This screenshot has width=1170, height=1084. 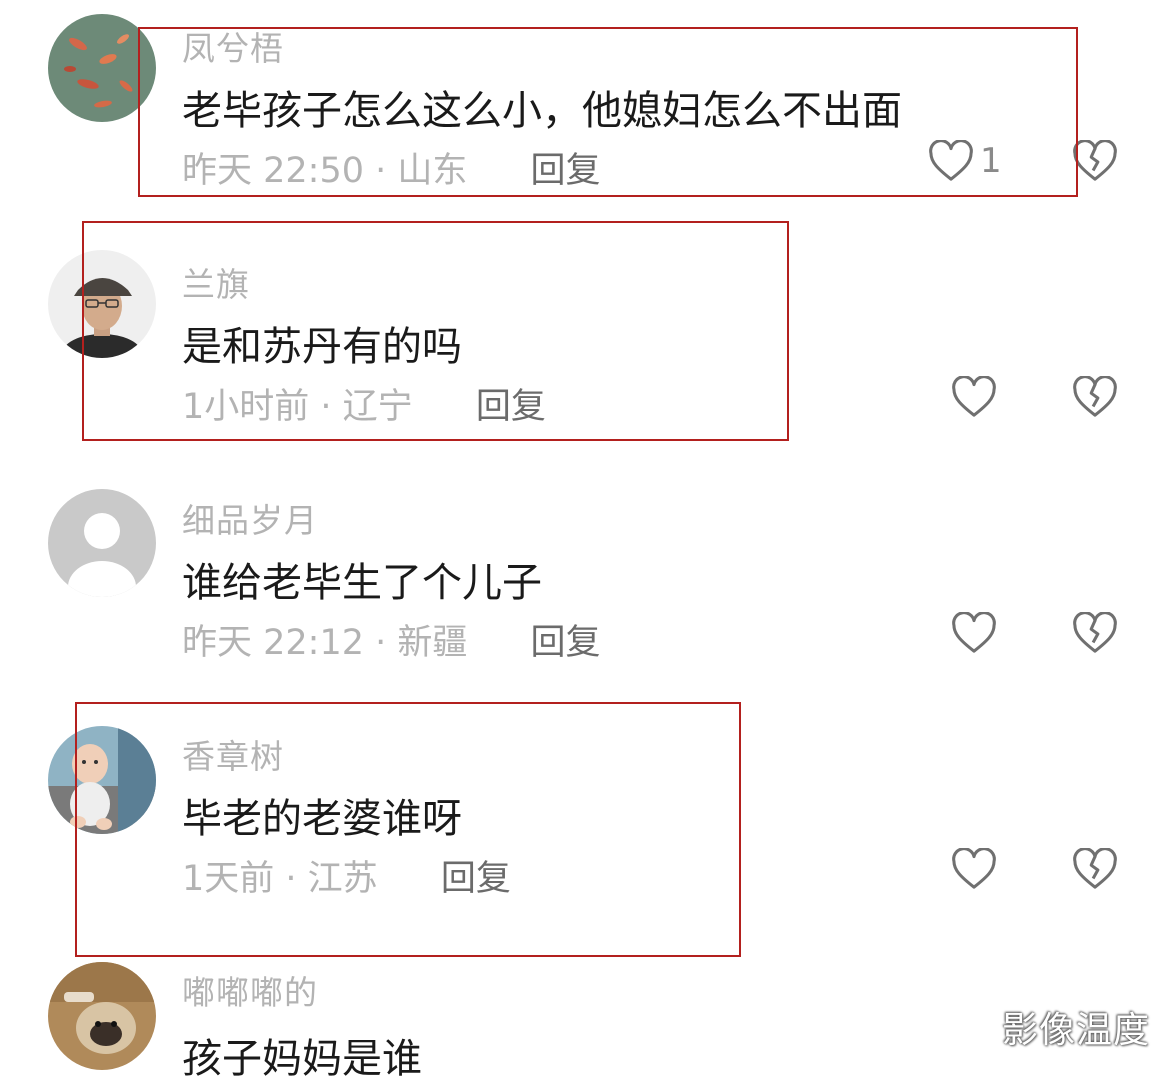 What do you see at coordinates (273, 643) in the screenshot?
I see `comment-time: 昨天 22:12` at bounding box center [273, 643].